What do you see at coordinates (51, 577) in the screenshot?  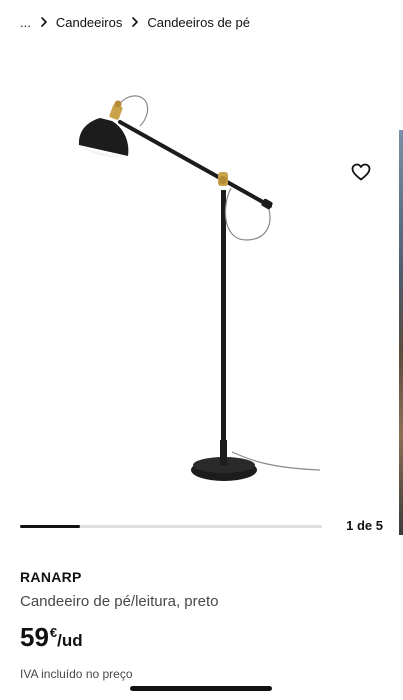 I see `product-name: RANARP` at bounding box center [51, 577].